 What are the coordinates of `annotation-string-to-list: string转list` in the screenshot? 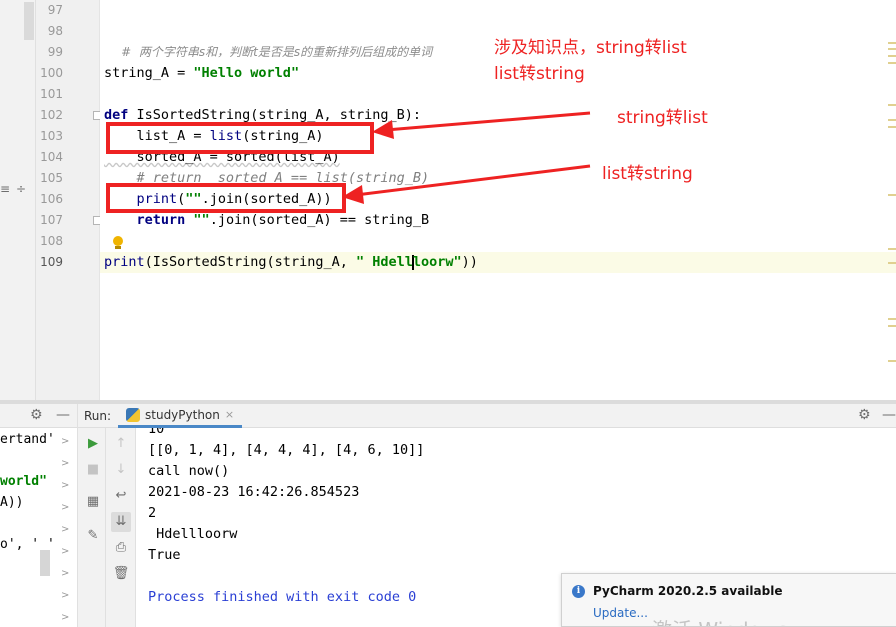 It's located at (662, 118).